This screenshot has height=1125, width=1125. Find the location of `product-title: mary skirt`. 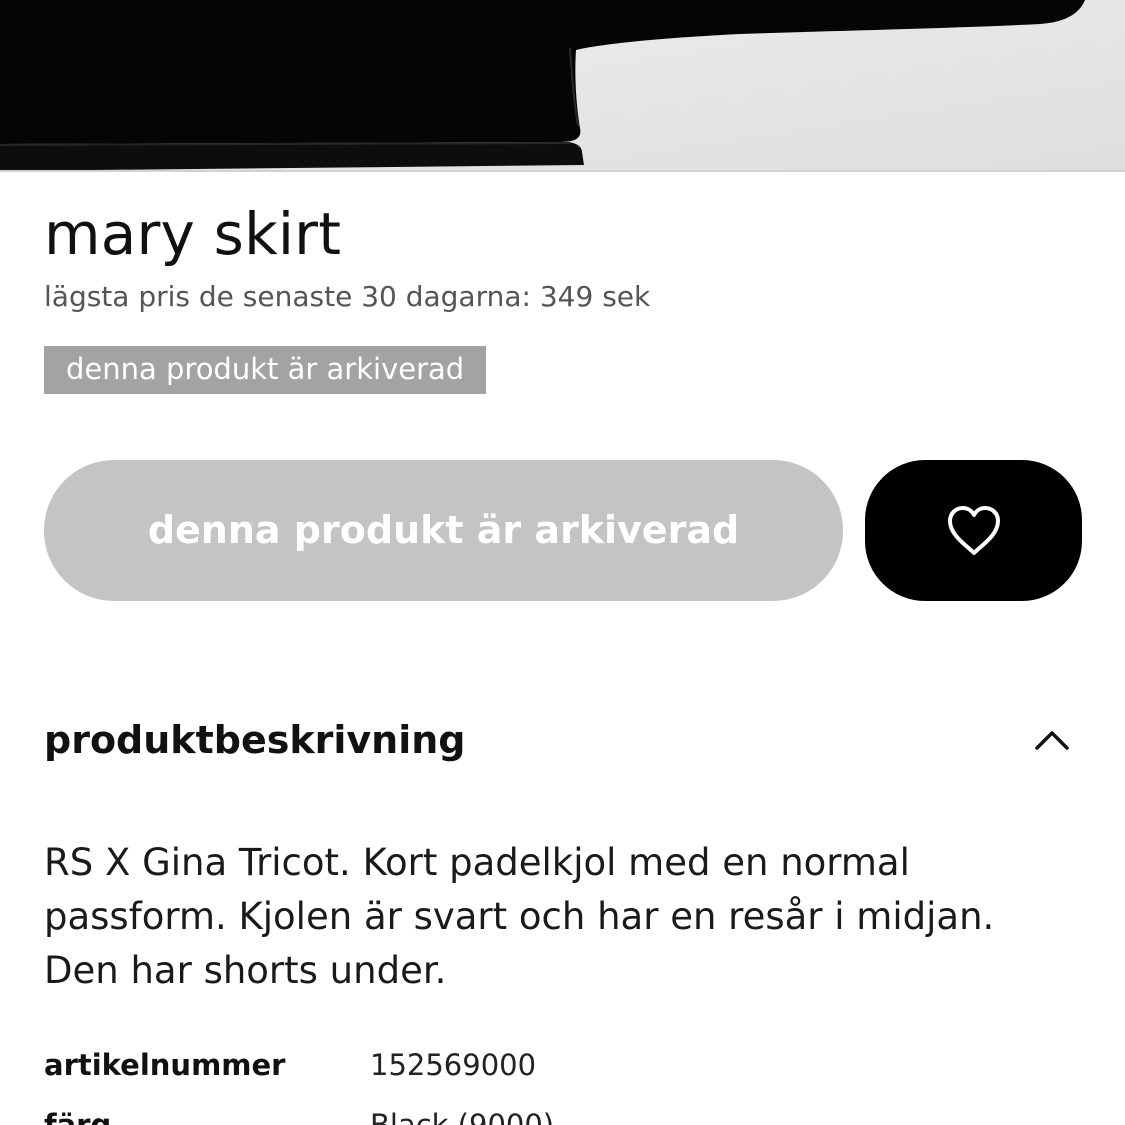

product-title: mary skirt is located at coordinates (193, 234).